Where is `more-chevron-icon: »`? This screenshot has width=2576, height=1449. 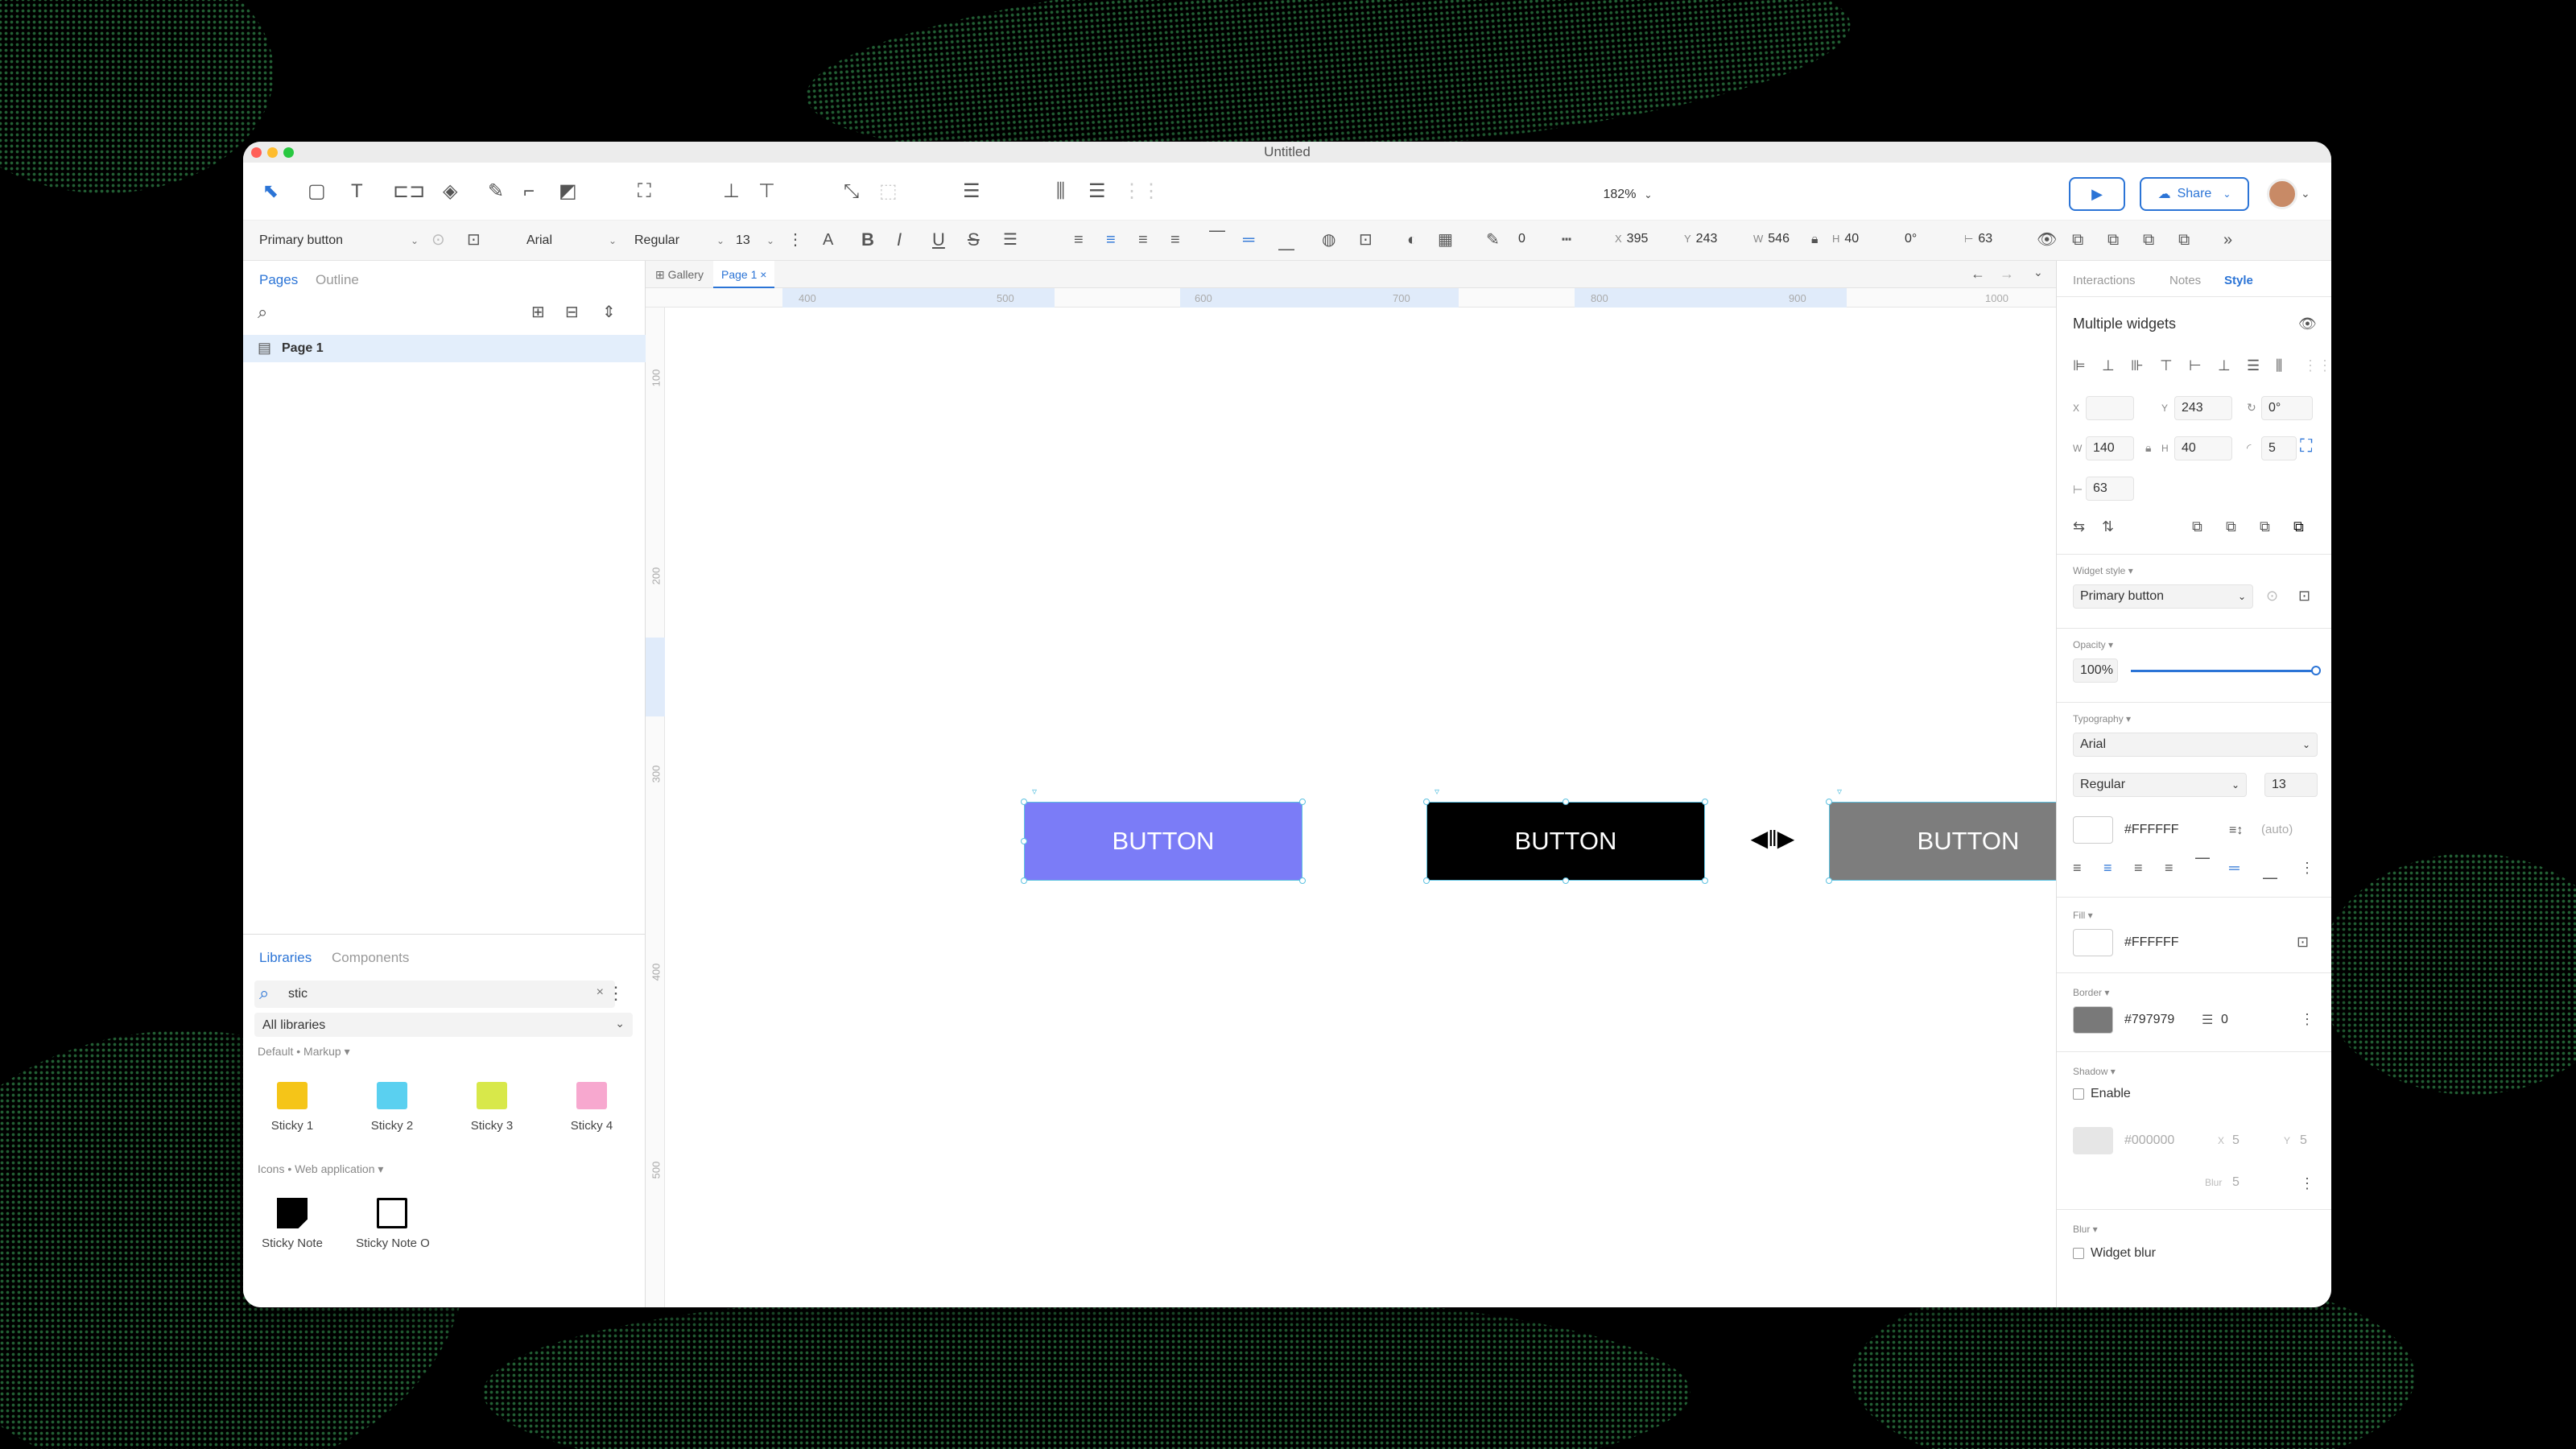
more-chevron-icon: » is located at coordinates (2227, 240).